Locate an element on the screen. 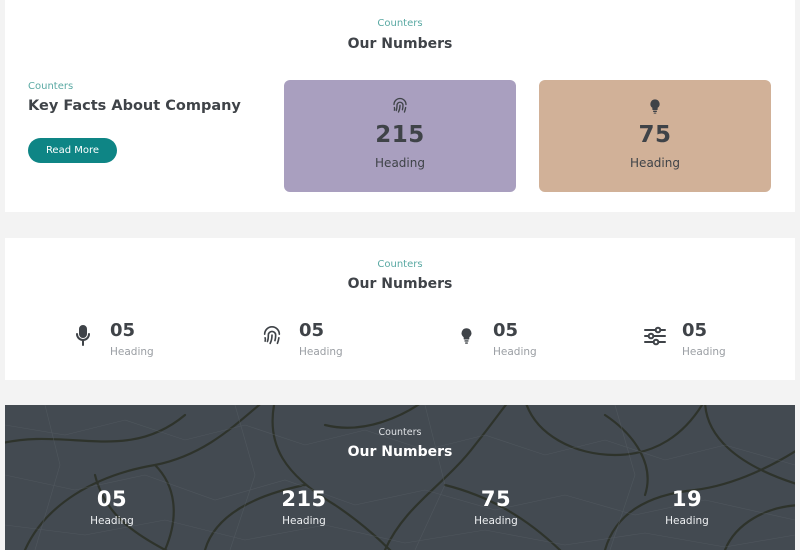 The width and height of the screenshot is (800, 550). sliders-icon is located at coordinates (655, 336).